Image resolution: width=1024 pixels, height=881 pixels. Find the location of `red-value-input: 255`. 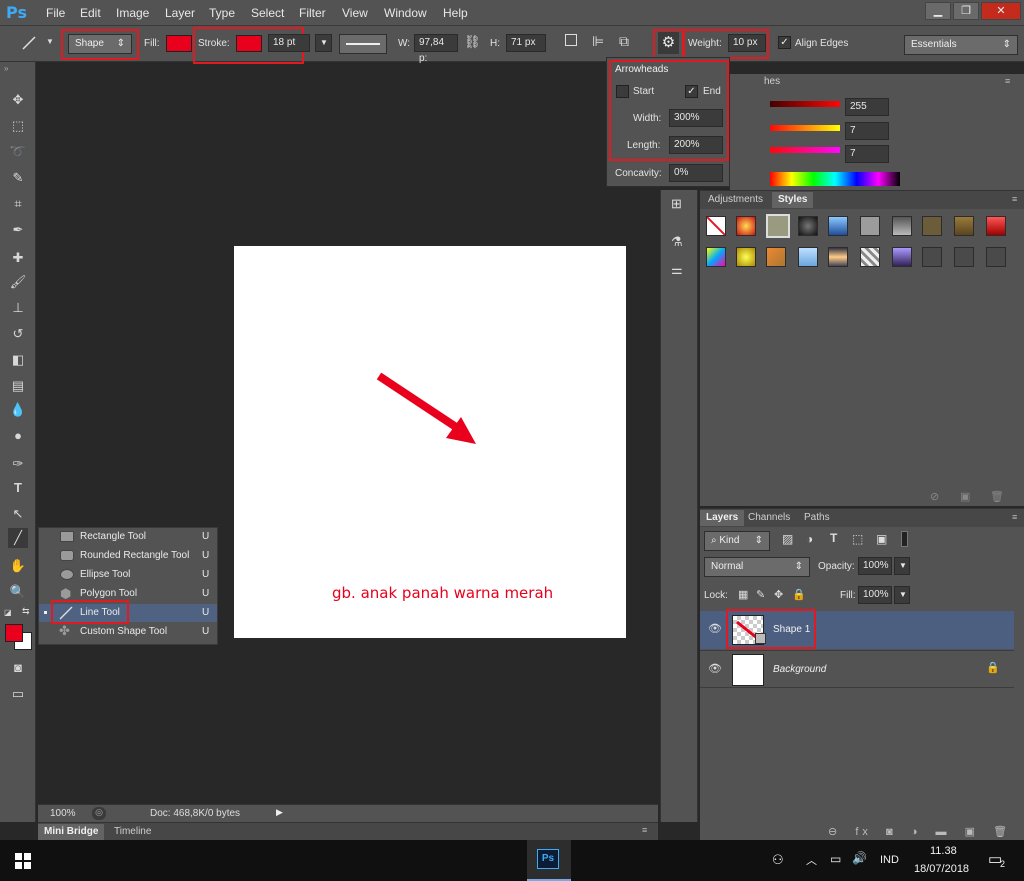

red-value-input: 255 is located at coordinates (867, 107).